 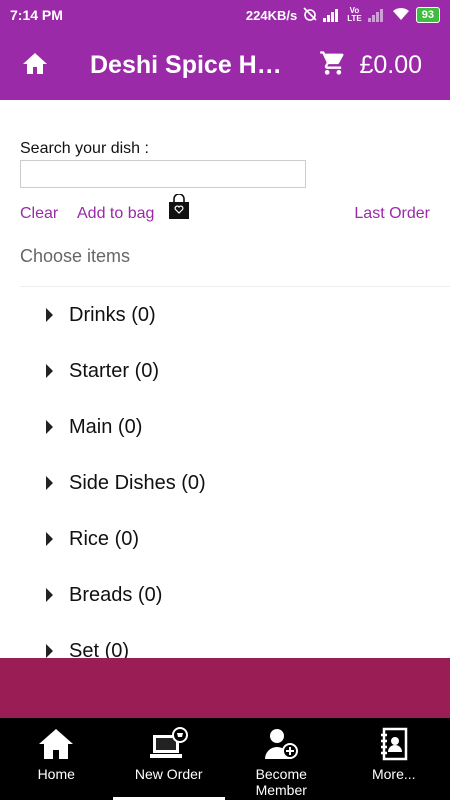 What do you see at coordinates (104, 538) in the screenshot?
I see `menu-category-label: Rice (0)` at bounding box center [104, 538].